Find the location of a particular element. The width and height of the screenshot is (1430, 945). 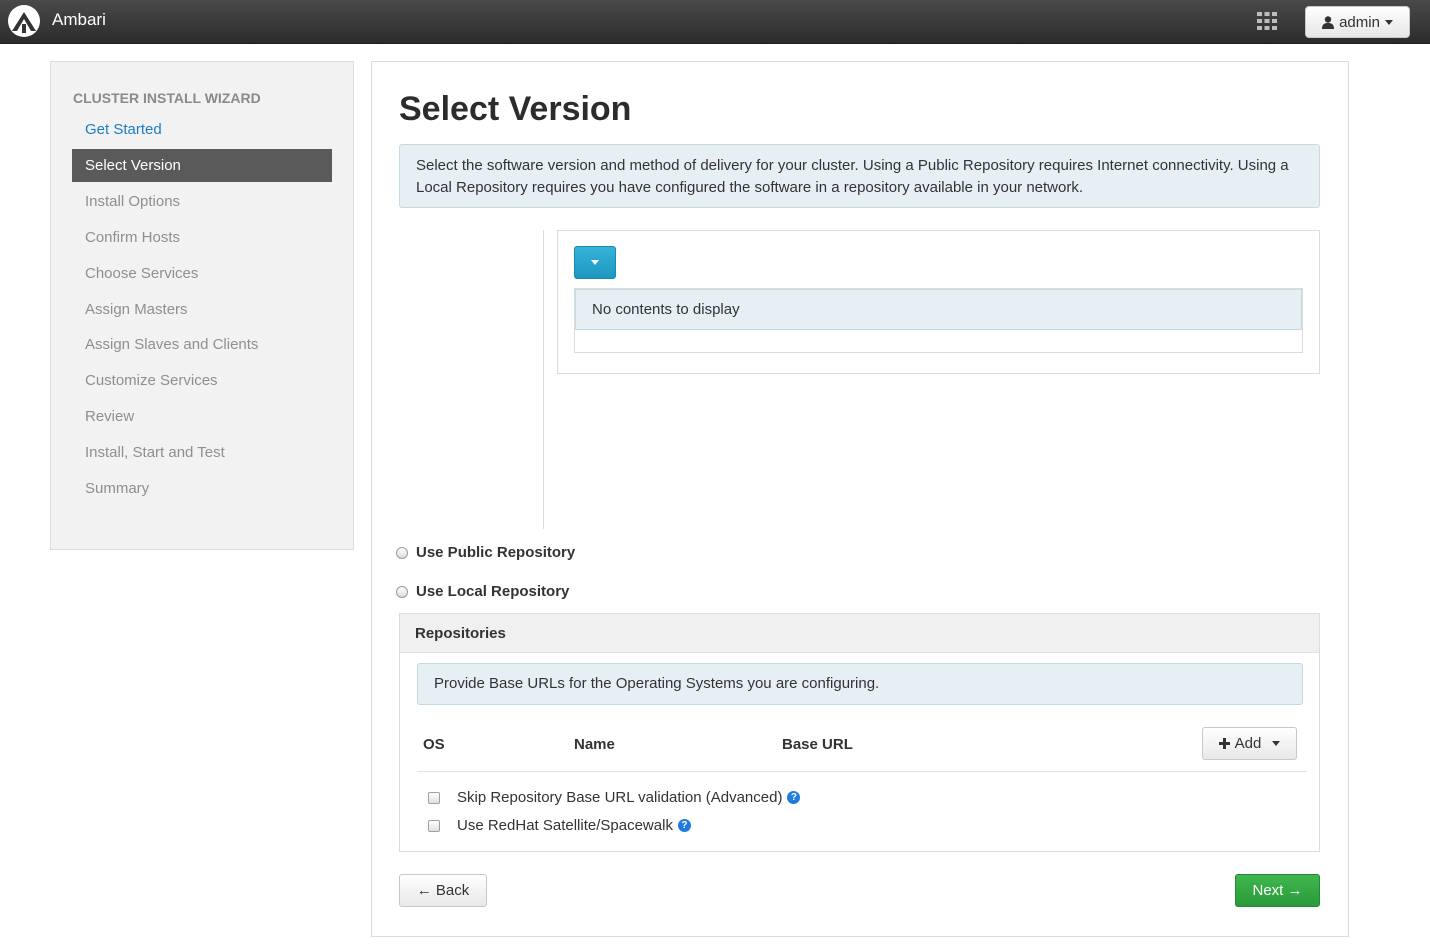

next-button: Next → is located at coordinates (1277, 890).